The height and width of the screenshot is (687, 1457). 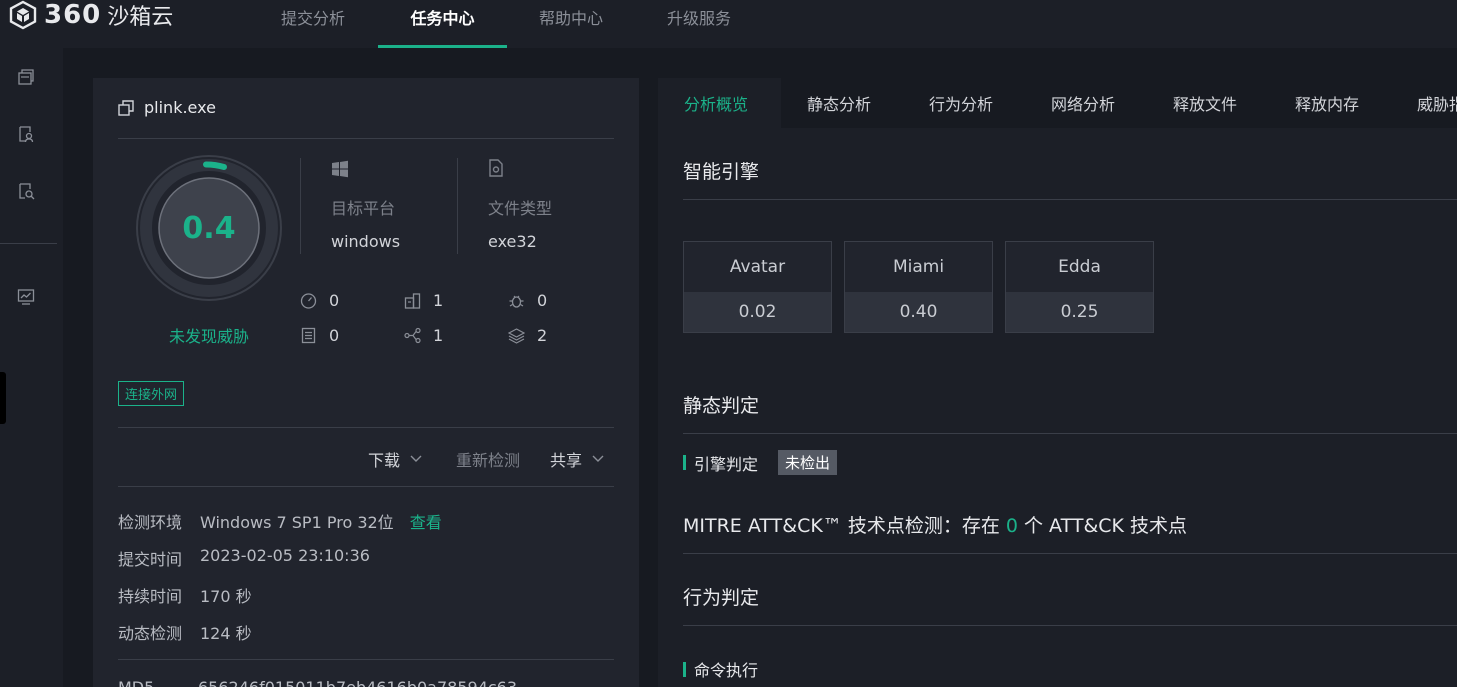 I want to click on engine-score: 0.25, so click(x=1079, y=312).